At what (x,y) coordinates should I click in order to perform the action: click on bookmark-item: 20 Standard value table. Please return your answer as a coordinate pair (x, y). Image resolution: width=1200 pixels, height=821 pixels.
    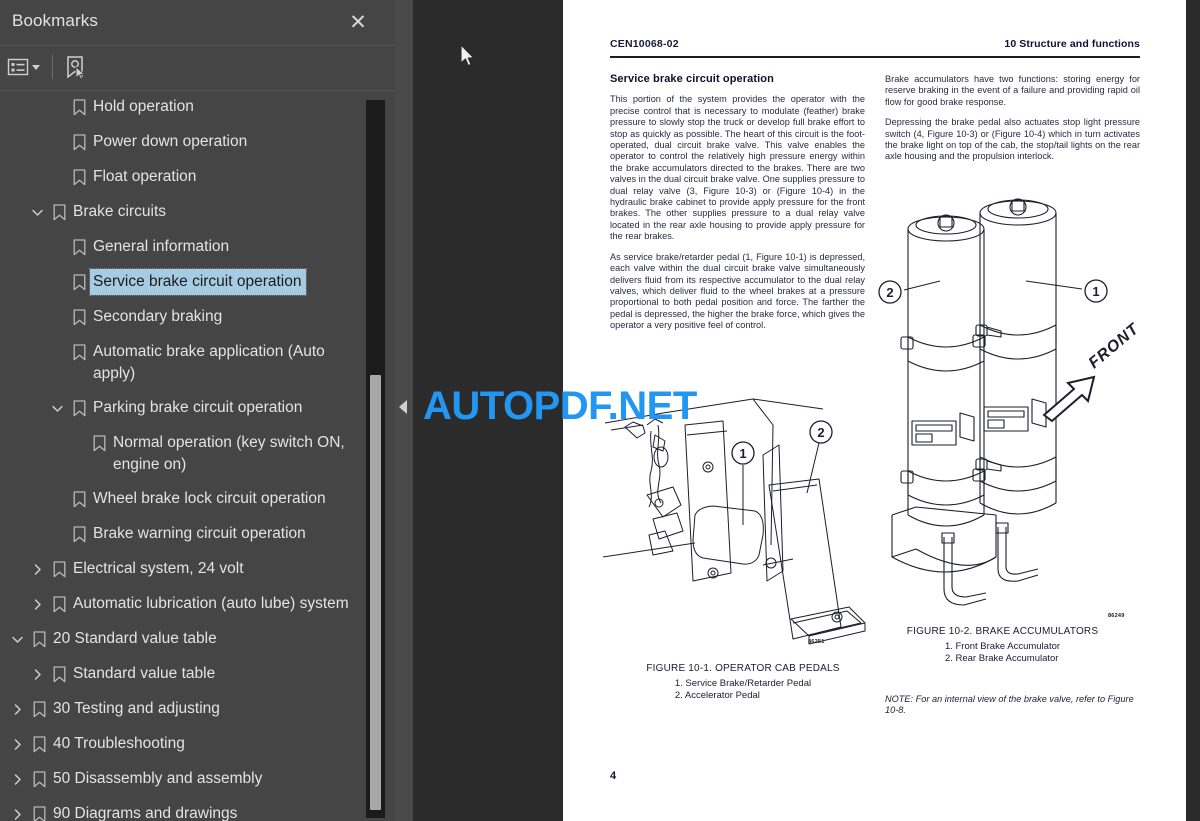
    Looking at the image, I should click on (189, 639).